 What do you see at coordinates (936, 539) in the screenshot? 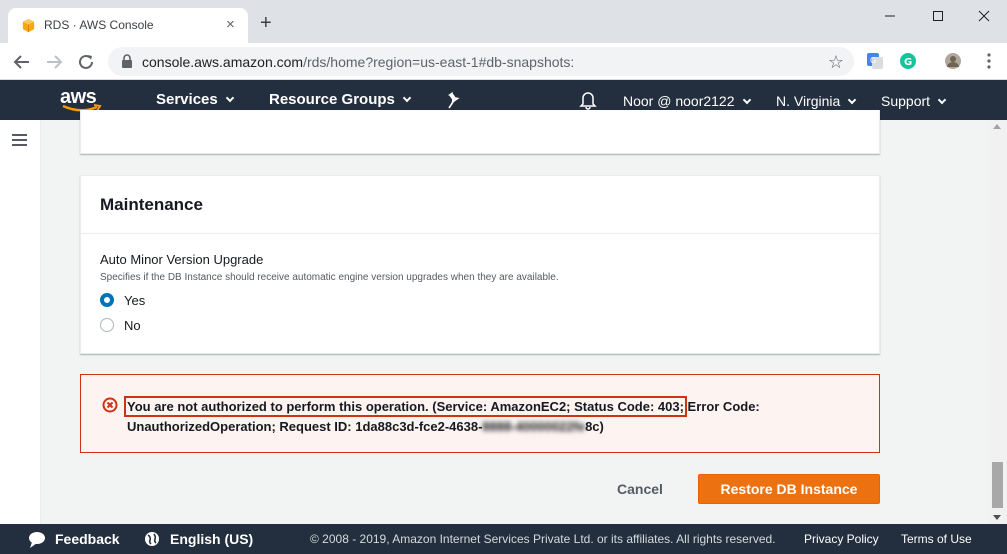
I see `terms-of-use-link: Terms of Use` at bounding box center [936, 539].